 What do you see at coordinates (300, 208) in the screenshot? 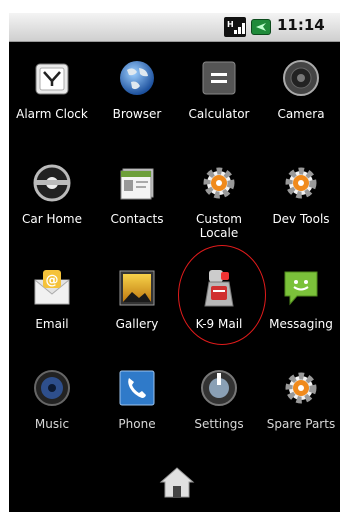
I see `app-dev-tools: Dev Tools` at bounding box center [300, 208].